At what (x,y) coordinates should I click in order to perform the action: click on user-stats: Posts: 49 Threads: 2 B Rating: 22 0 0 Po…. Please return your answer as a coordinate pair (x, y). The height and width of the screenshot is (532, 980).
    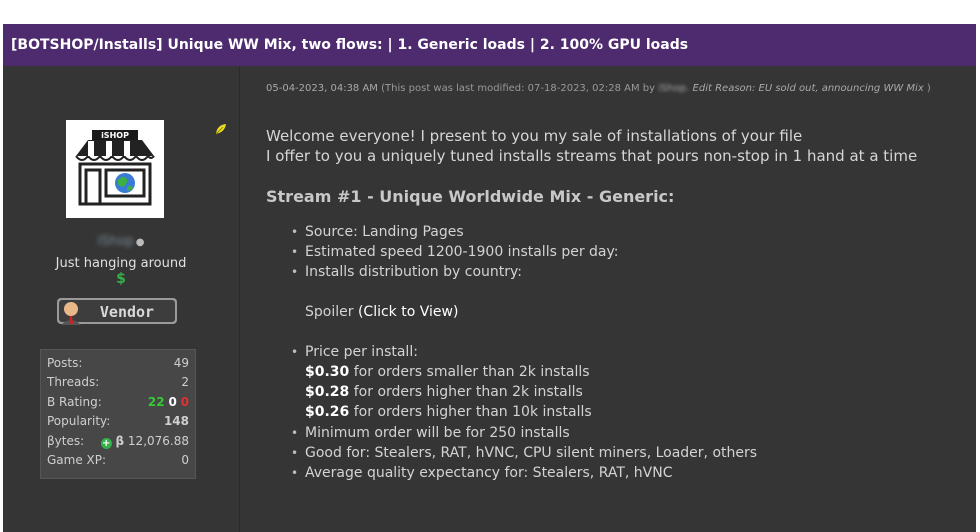
    Looking at the image, I should click on (118, 414).